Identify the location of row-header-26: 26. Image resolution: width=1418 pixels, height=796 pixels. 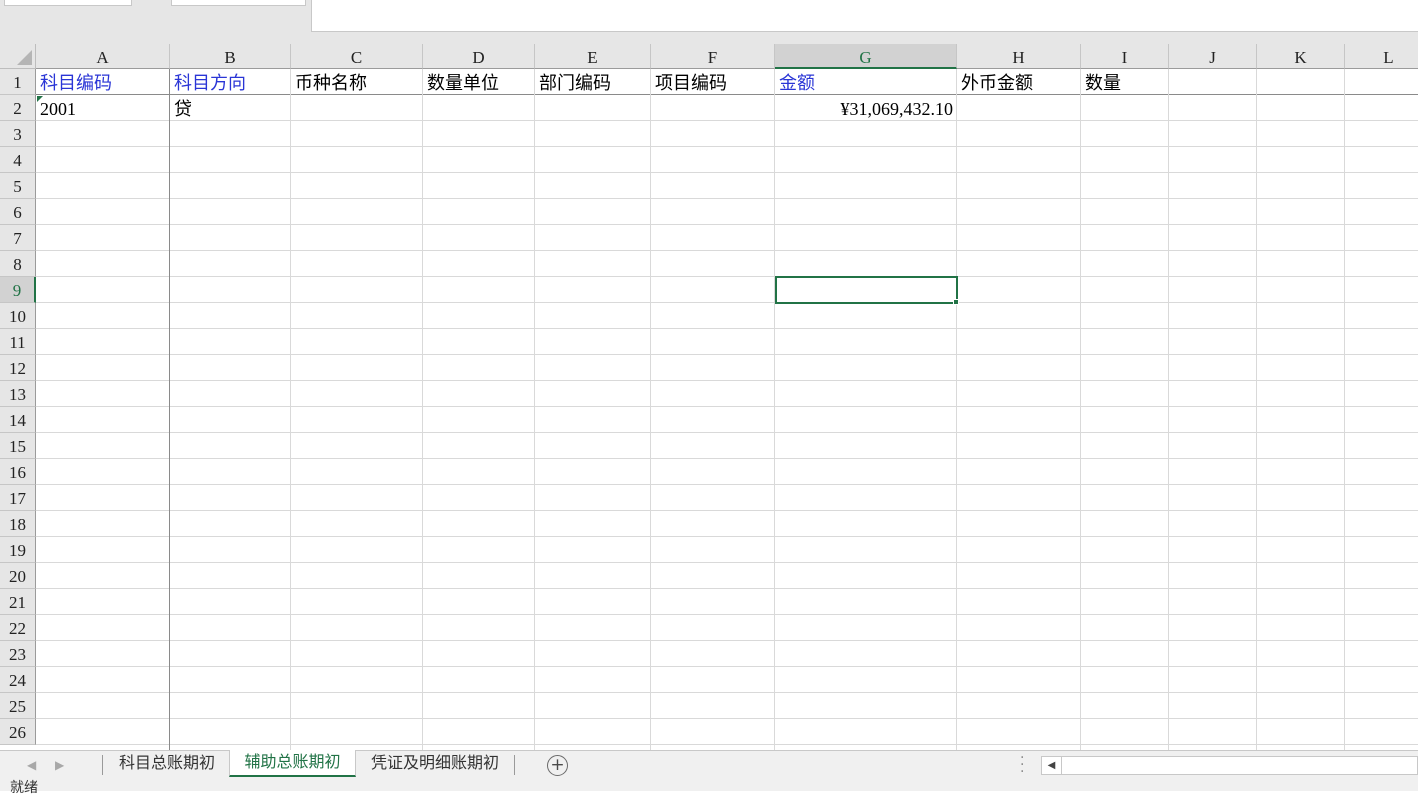
(18, 732).